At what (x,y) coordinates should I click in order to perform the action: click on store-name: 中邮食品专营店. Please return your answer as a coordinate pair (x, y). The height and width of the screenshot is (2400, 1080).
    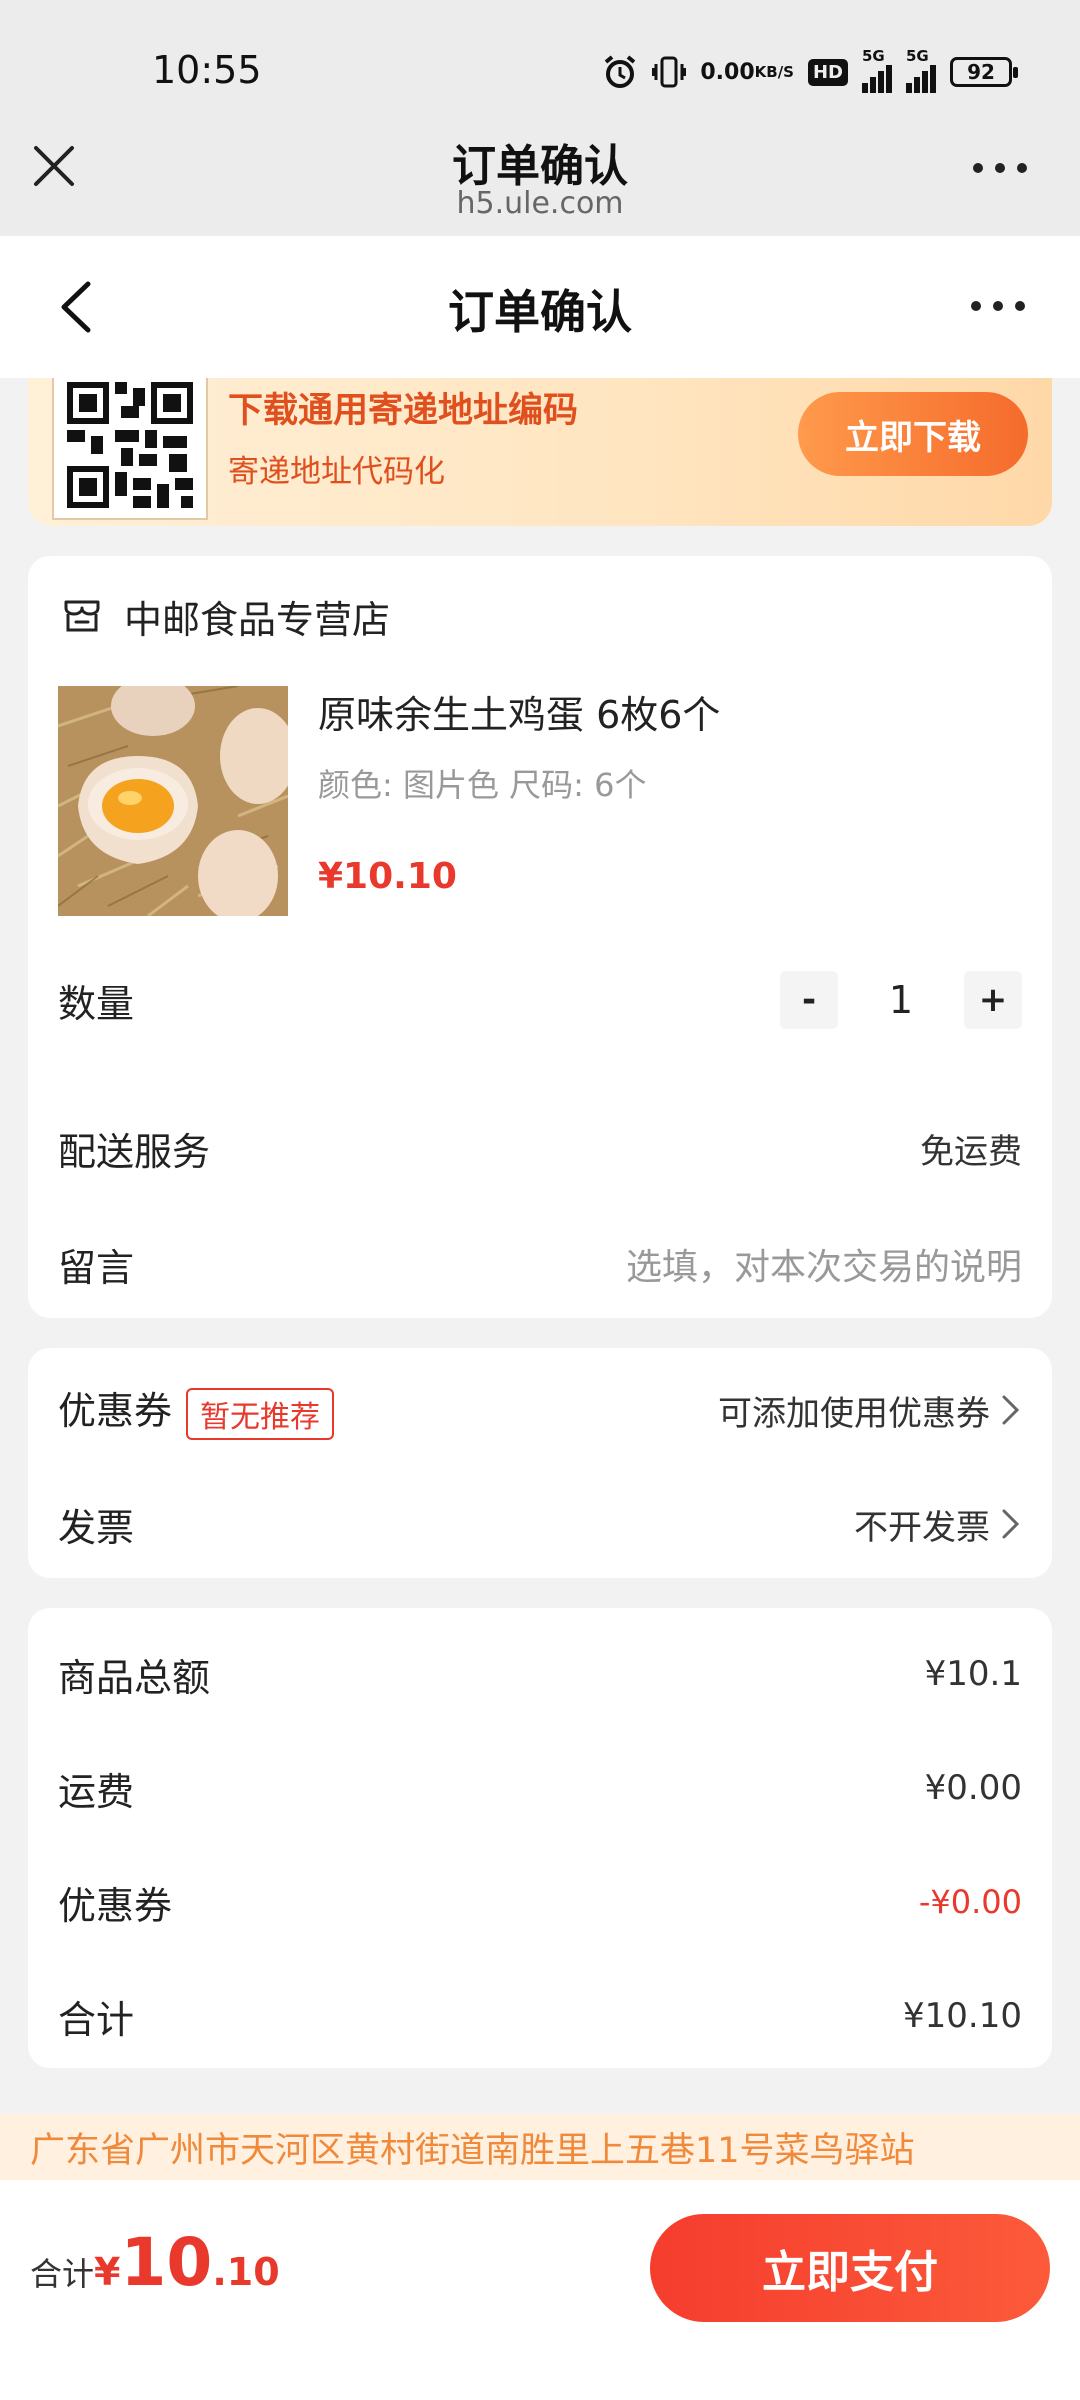
    Looking at the image, I should click on (257, 619).